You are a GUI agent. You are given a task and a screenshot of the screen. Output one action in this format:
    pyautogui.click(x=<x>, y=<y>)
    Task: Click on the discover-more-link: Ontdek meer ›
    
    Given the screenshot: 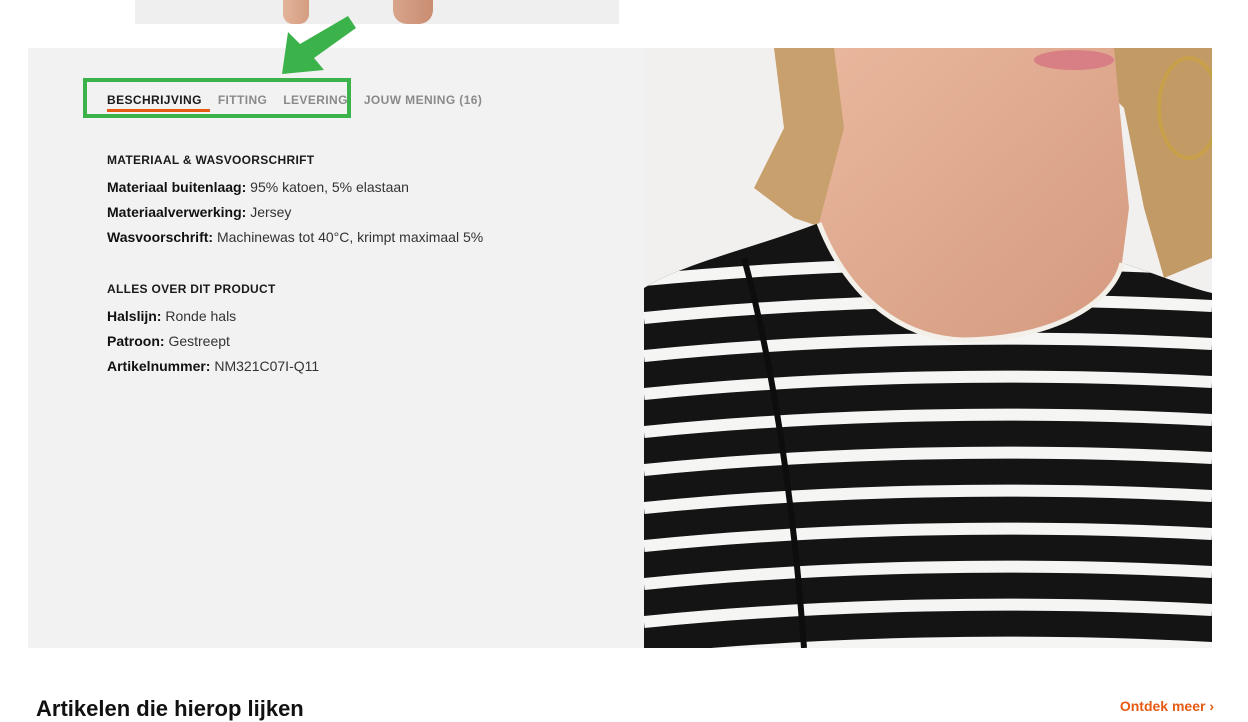 What is the action you would take?
    pyautogui.click(x=1167, y=706)
    